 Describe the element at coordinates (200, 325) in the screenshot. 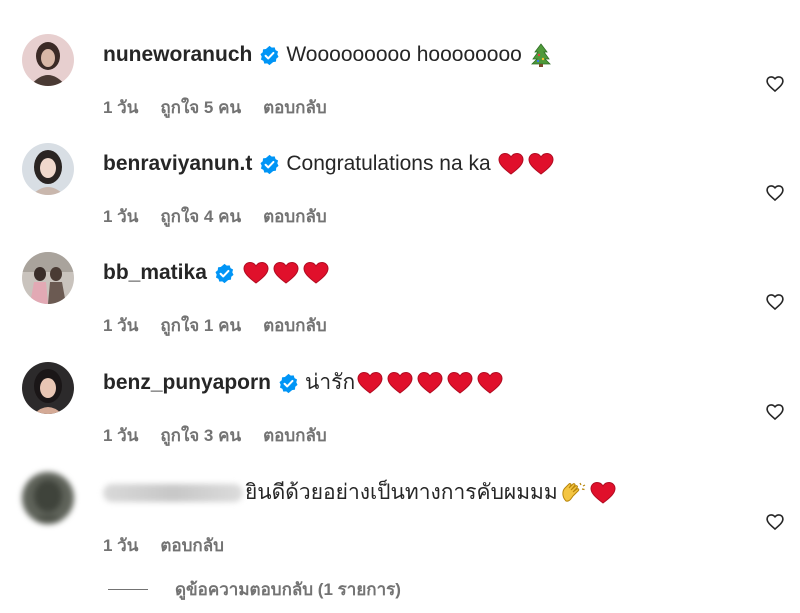

I see `like-count: ถูกใจ 1 คน` at that location.